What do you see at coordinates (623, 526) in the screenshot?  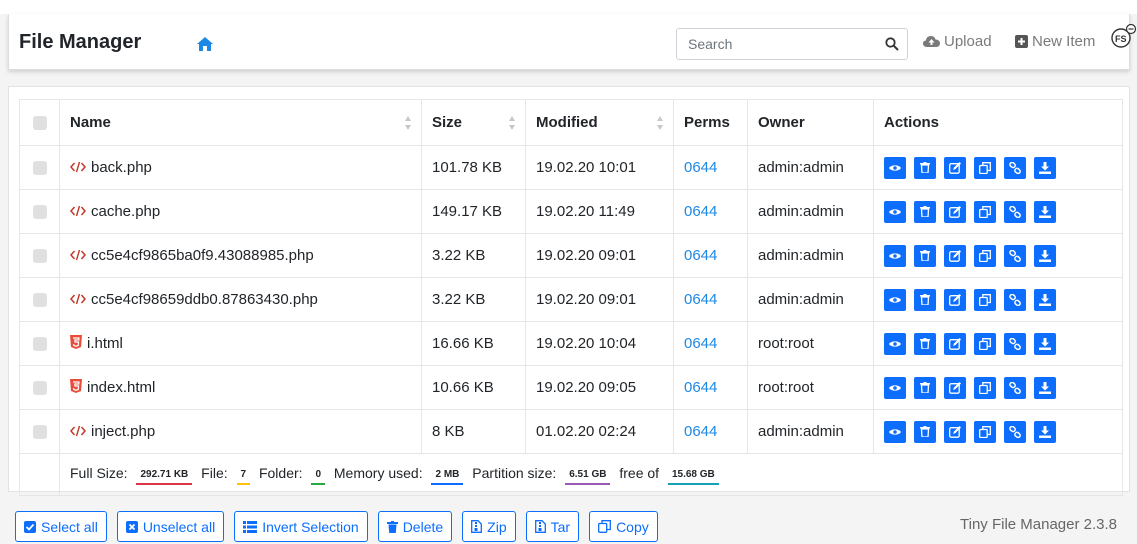 I see `copy-button: Copy` at bounding box center [623, 526].